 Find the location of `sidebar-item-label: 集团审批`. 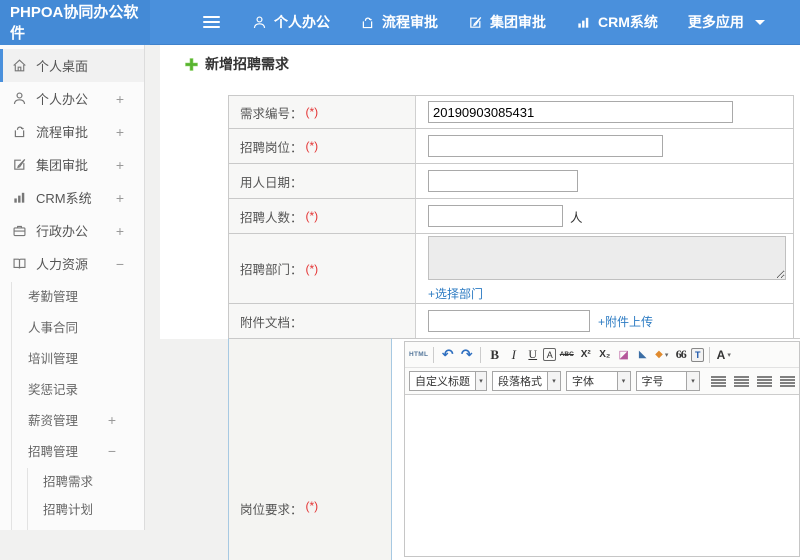

sidebar-item-label: 集团审批 is located at coordinates (62, 165).